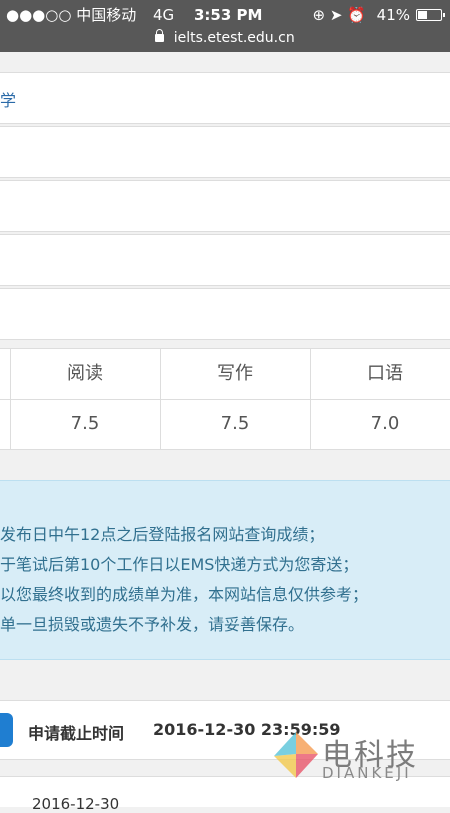 This screenshot has width=450, height=813. I want to click on score-table: 阅读 写作 口语 7.5 7.5 7.0, so click(225, 399).